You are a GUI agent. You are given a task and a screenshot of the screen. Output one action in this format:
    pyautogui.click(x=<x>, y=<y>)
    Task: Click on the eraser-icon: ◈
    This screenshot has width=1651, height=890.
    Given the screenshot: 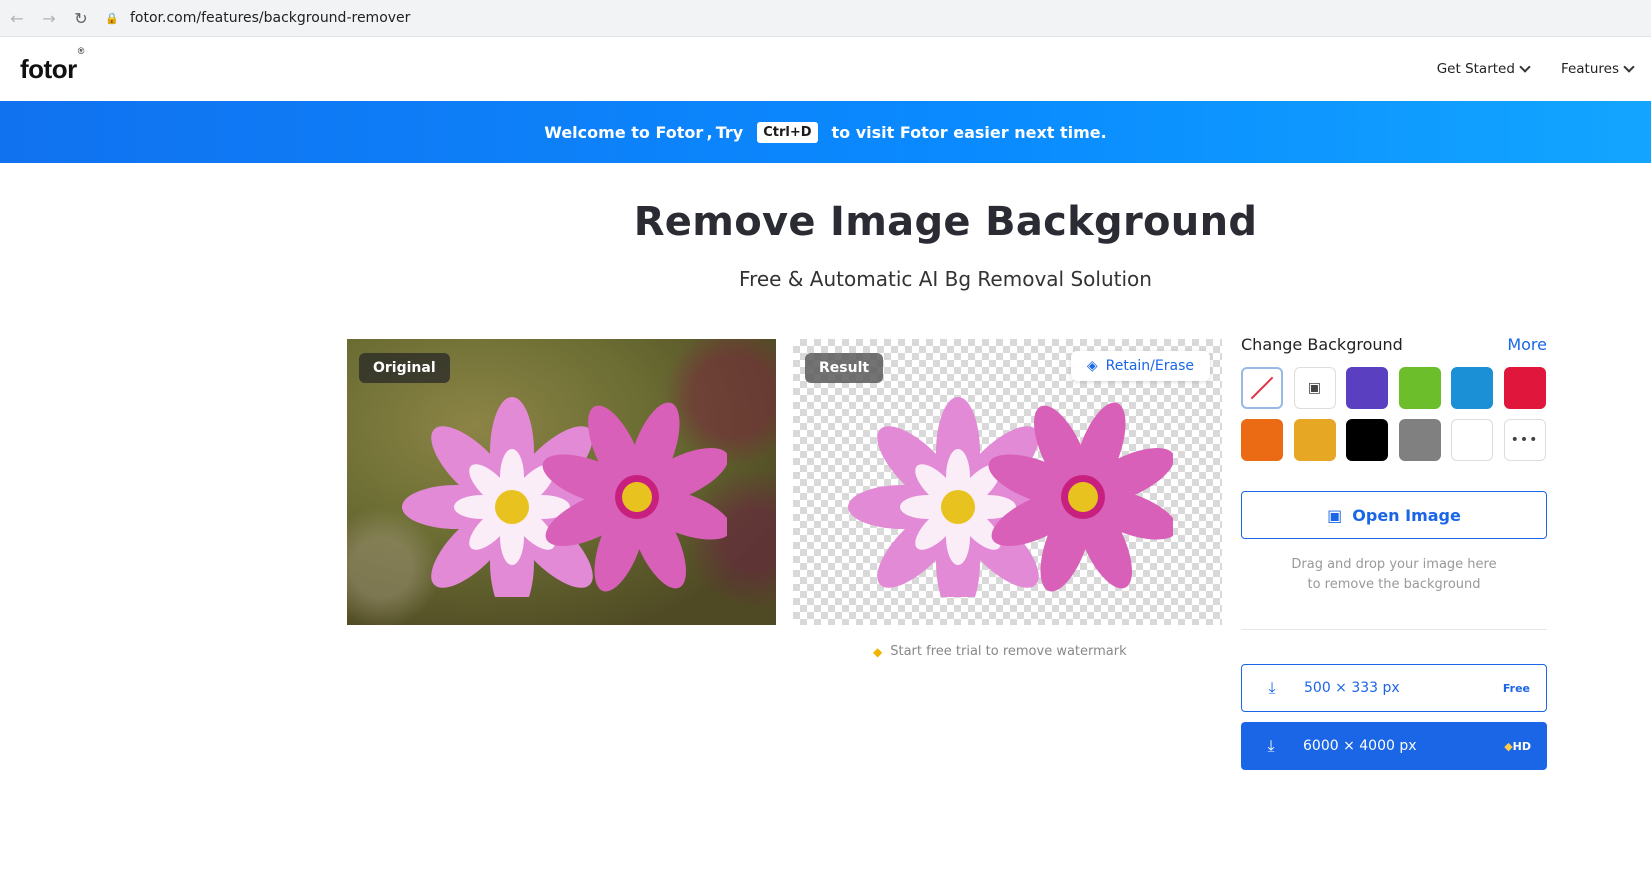 What is the action you would take?
    pyautogui.click(x=1092, y=366)
    